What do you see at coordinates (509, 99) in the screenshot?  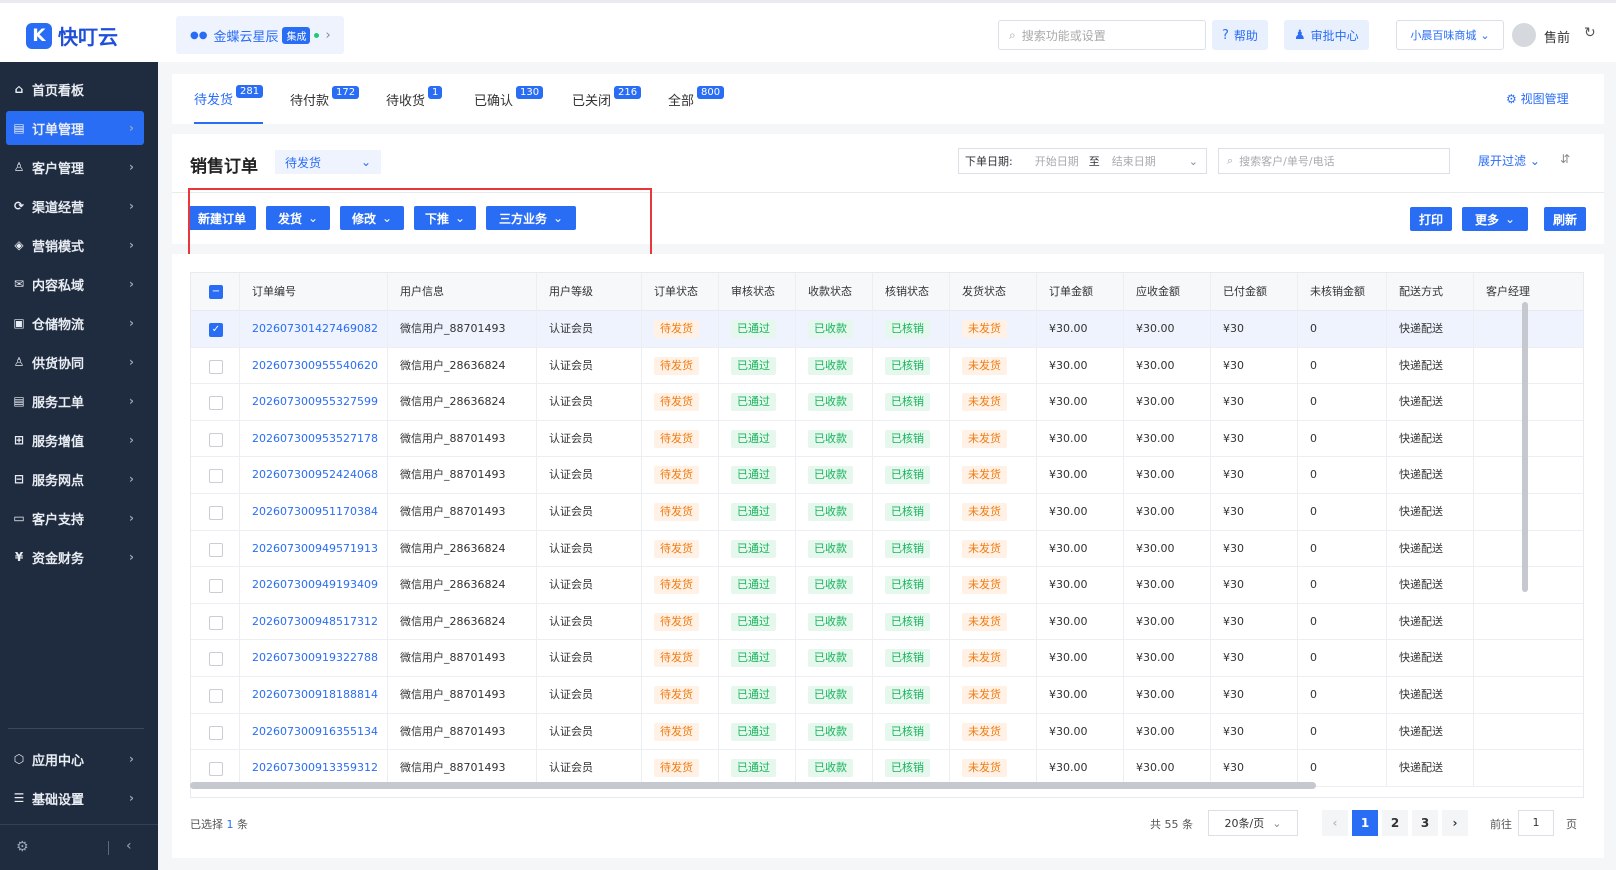 I see `tab-3: 已确认 130` at bounding box center [509, 99].